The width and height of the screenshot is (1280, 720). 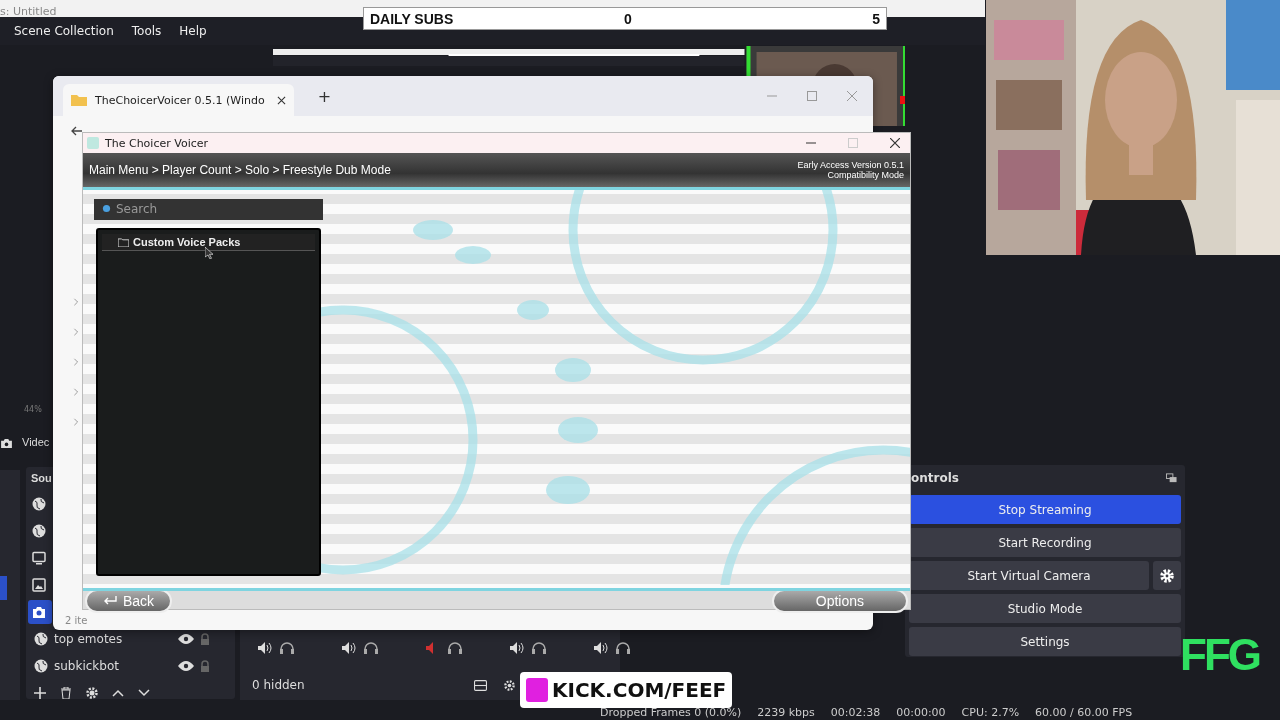 What do you see at coordinates (1045, 641) in the screenshot?
I see `control-button: Settings` at bounding box center [1045, 641].